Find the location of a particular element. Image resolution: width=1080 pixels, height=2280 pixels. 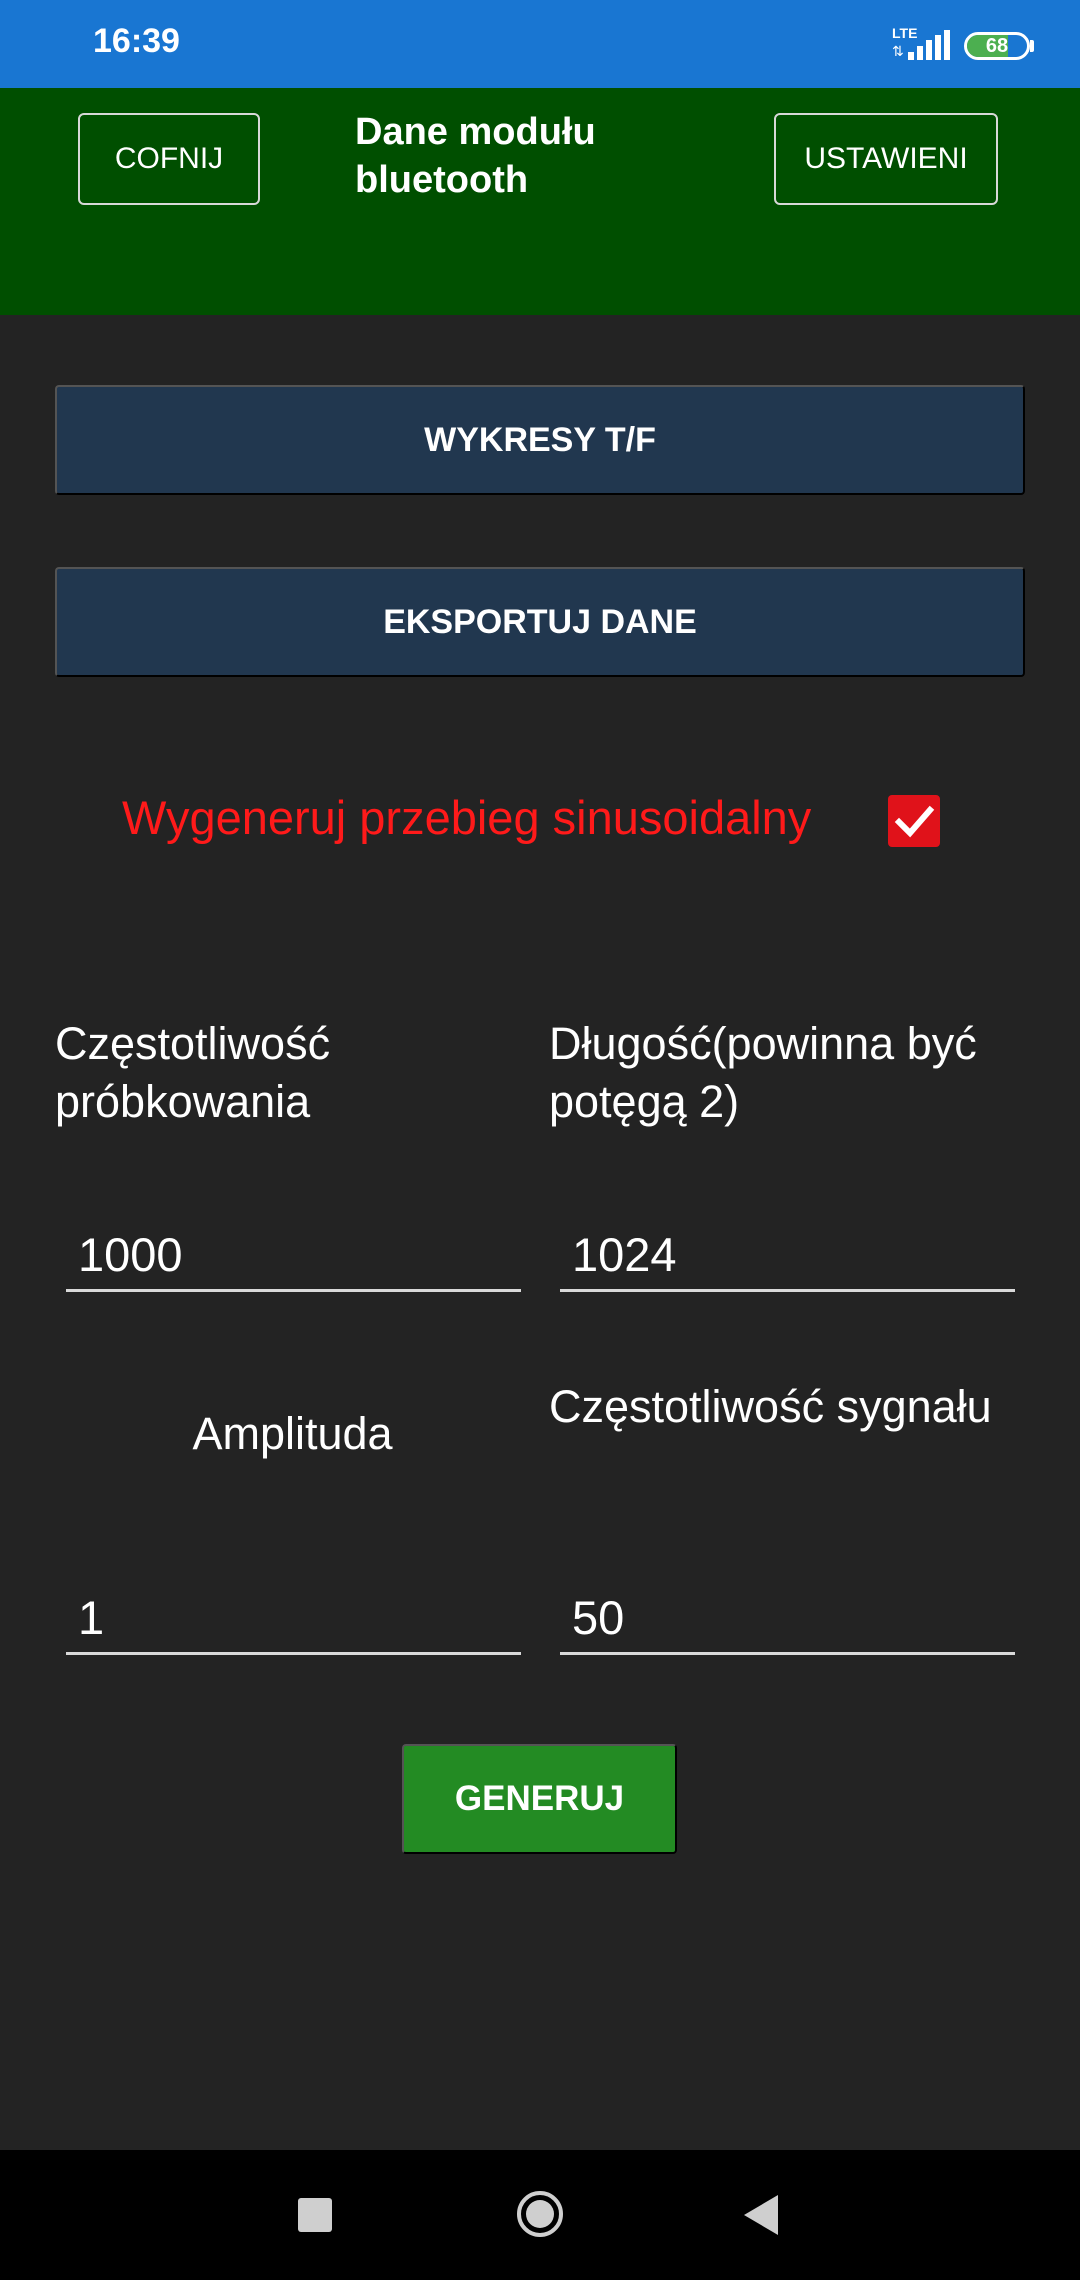

home-icon is located at coordinates (540, 2214).